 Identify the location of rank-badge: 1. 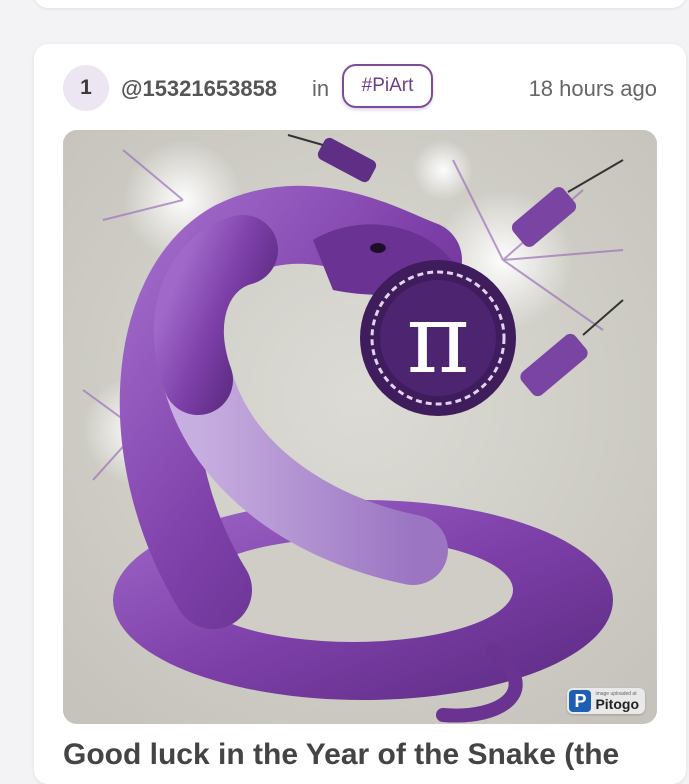
(86, 88).